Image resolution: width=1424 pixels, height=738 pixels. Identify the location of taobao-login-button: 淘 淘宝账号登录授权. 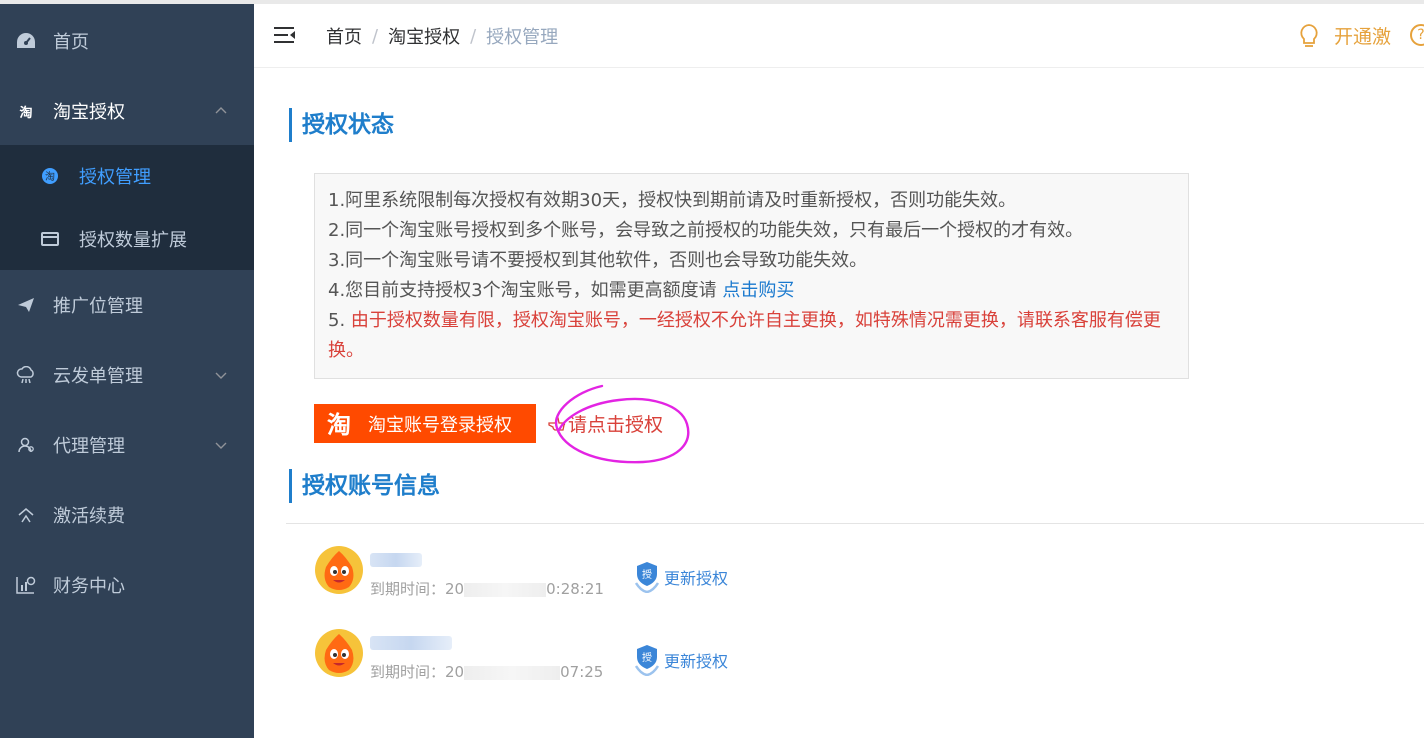
(425, 423).